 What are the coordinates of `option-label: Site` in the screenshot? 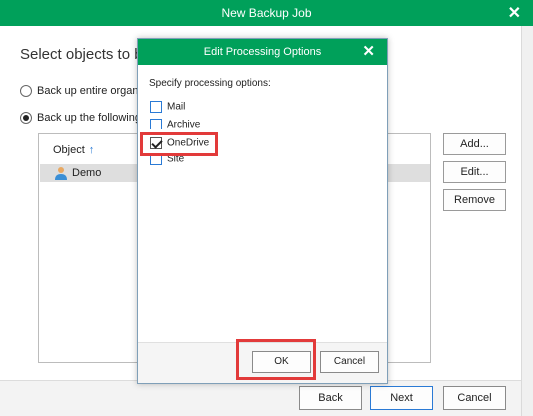 It's located at (176, 159).